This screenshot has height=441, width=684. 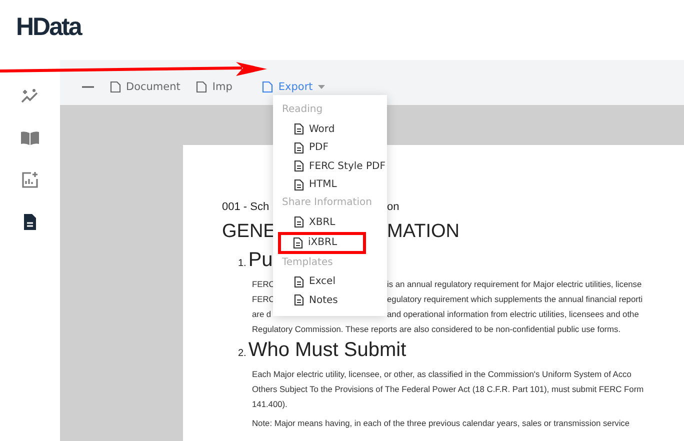 What do you see at coordinates (246, 207) in the screenshot?
I see `document-text: 001 - Sch` at bounding box center [246, 207].